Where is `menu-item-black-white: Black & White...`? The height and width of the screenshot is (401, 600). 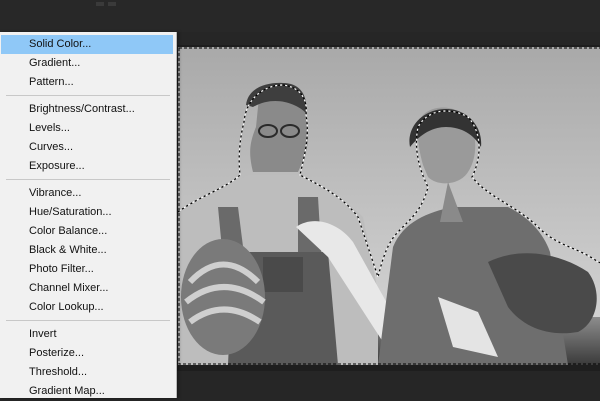
menu-item-black-white: Black & White... is located at coordinates (87, 250).